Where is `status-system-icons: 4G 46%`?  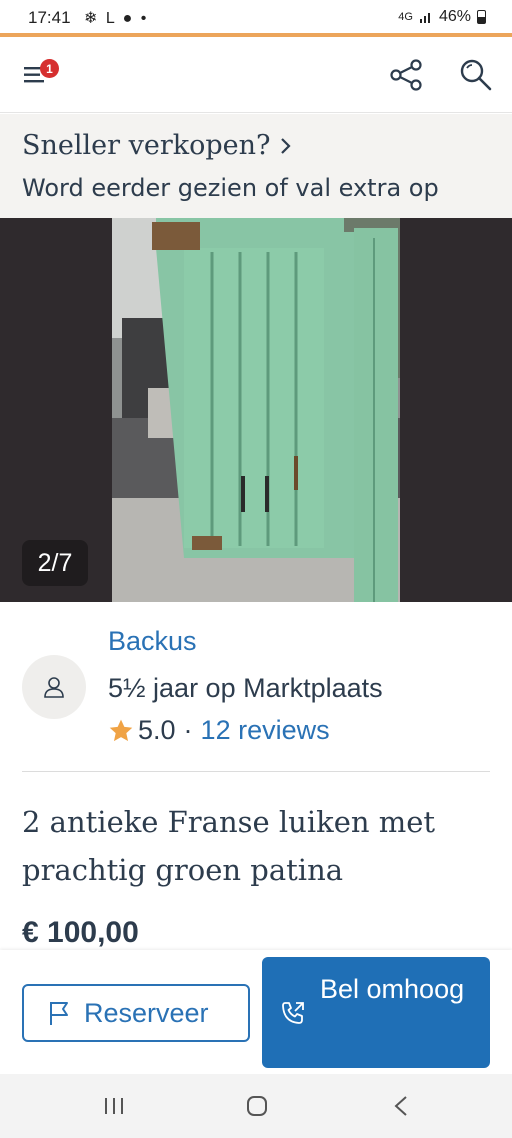
status-system-icons: 4G 46% is located at coordinates (442, 17).